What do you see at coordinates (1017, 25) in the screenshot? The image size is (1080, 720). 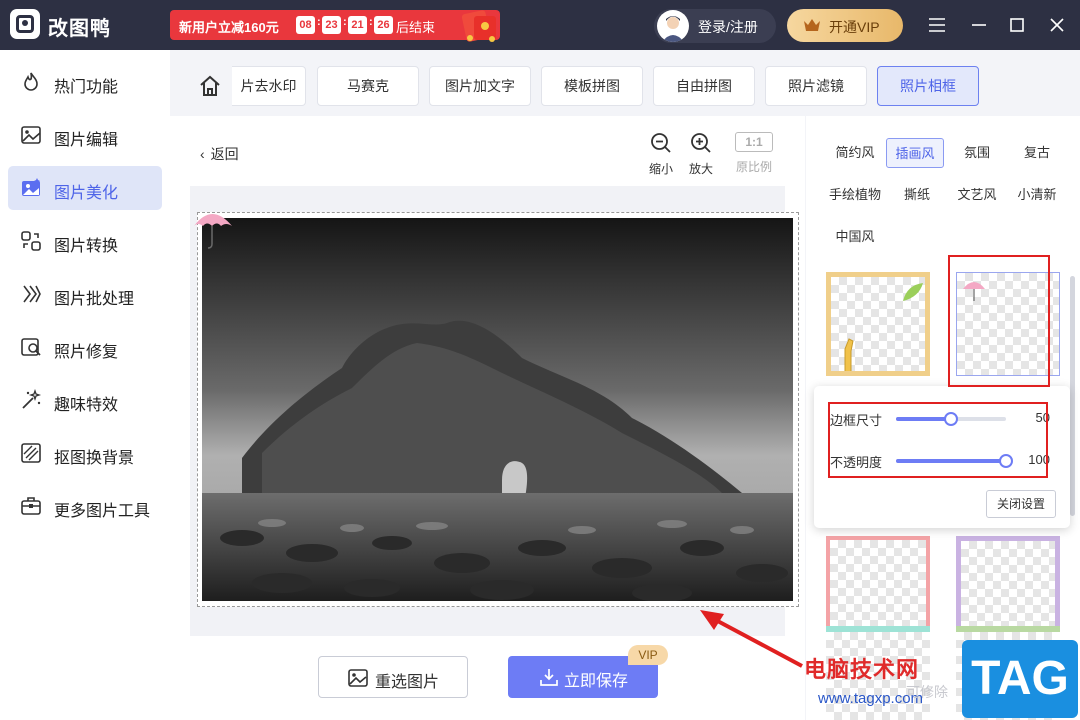 I see `maximize-icon` at bounding box center [1017, 25].